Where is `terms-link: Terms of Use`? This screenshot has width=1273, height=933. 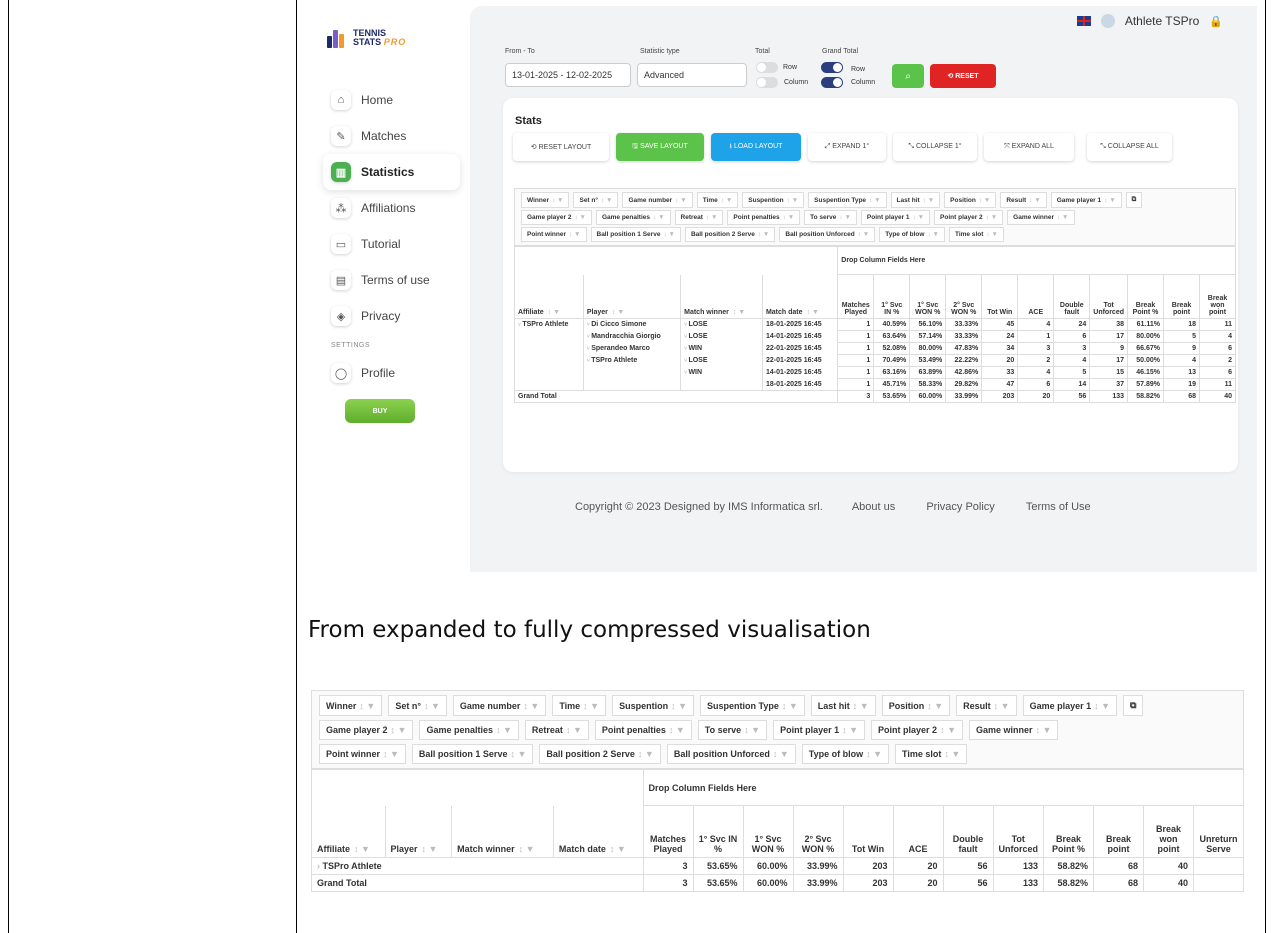 terms-link: Terms of Use is located at coordinates (1058, 507).